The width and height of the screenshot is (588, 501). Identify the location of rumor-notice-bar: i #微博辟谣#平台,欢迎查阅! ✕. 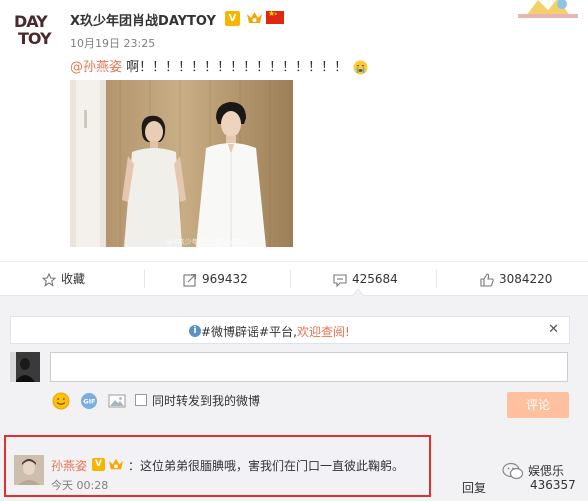
(290, 330).